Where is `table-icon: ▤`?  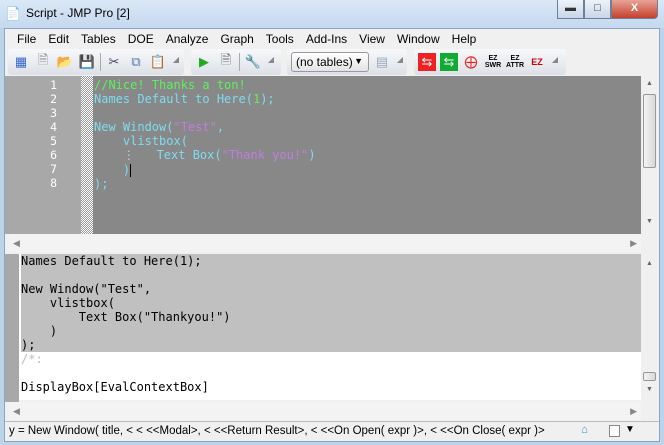
table-icon: ▤ is located at coordinates (382, 62).